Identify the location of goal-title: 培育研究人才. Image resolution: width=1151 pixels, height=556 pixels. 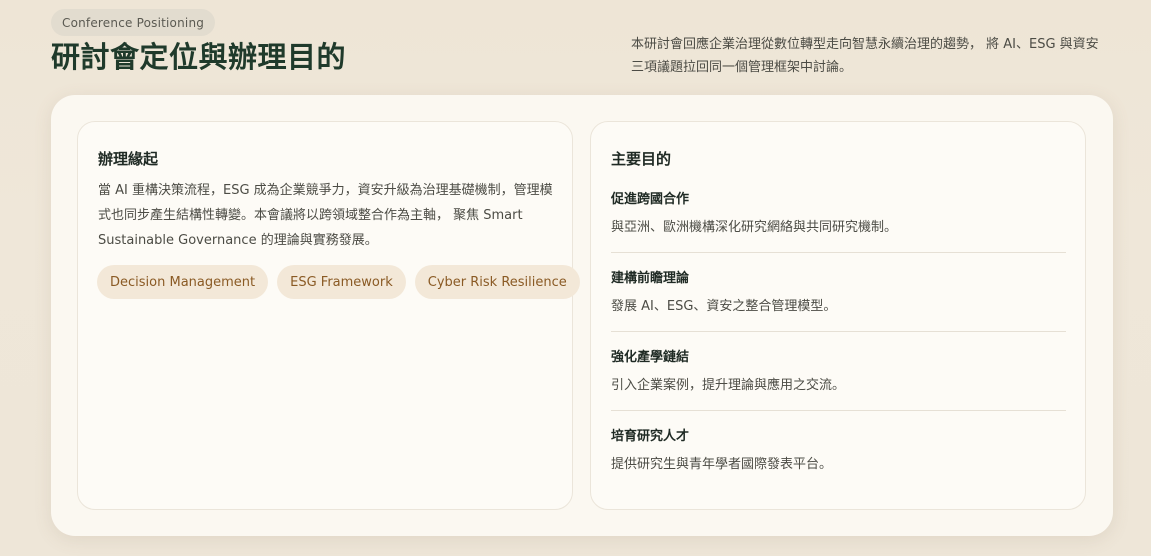
(650, 436).